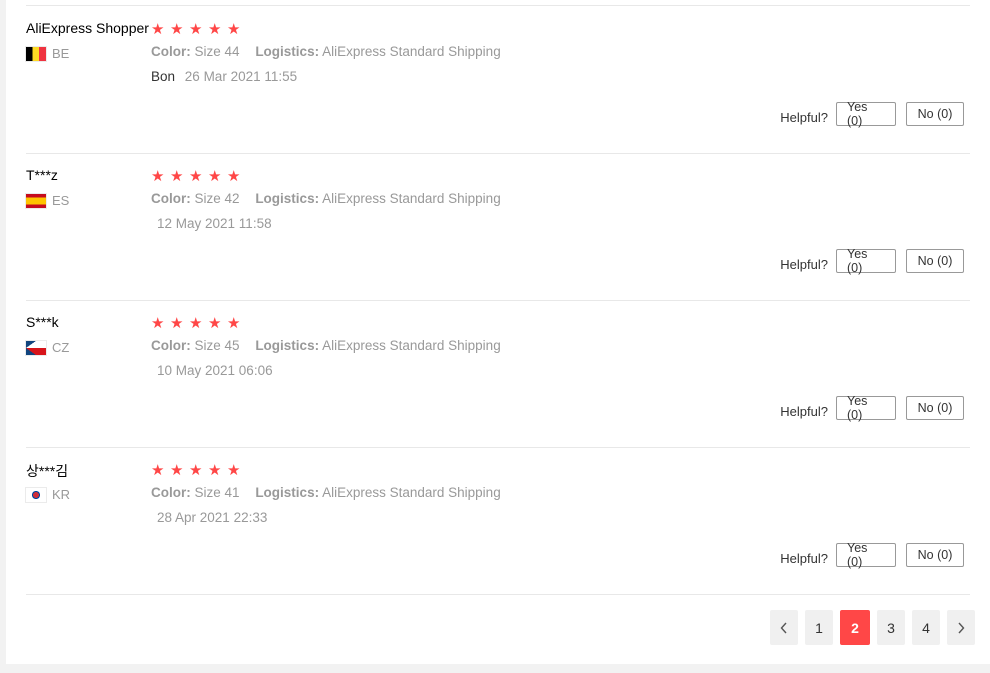 The height and width of the screenshot is (673, 990). What do you see at coordinates (61, 200) in the screenshot?
I see `country-code: ES` at bounding box center [61, 200].